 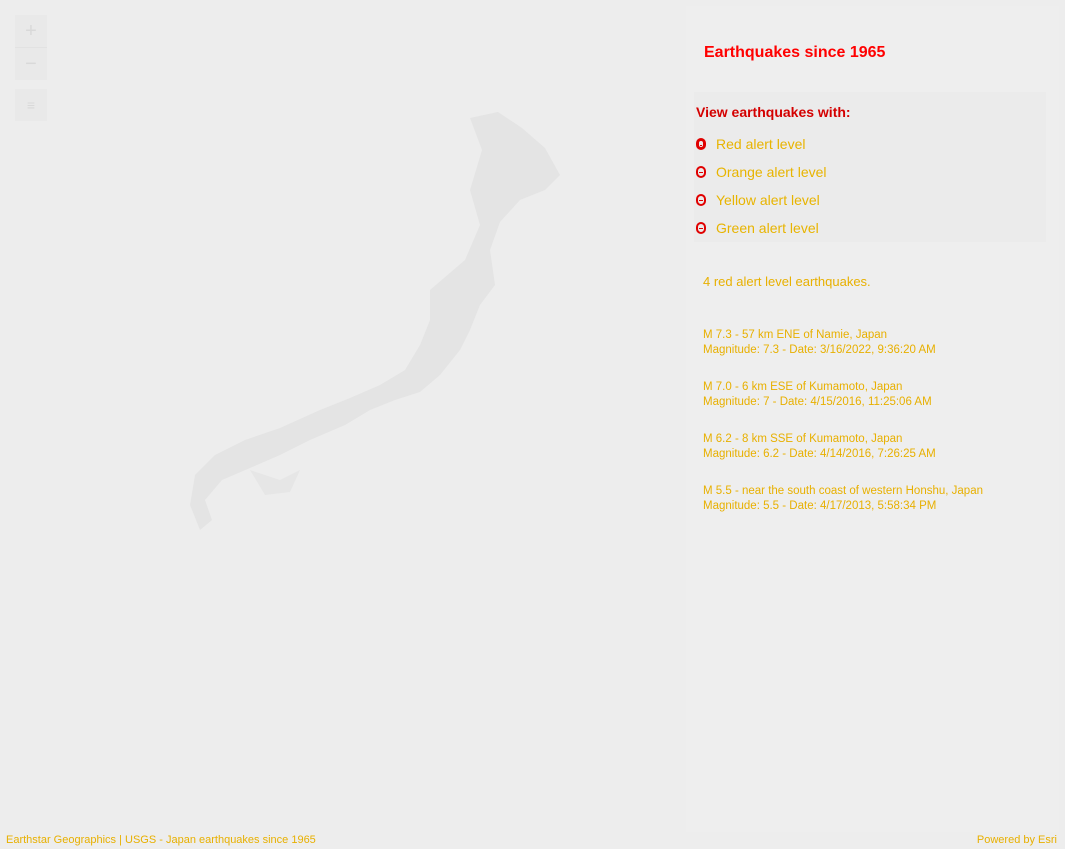 What do you see at coordinates (701, 172) in the screenshot?
I see `radio-orange-alert` at bounding box center [701, 172].